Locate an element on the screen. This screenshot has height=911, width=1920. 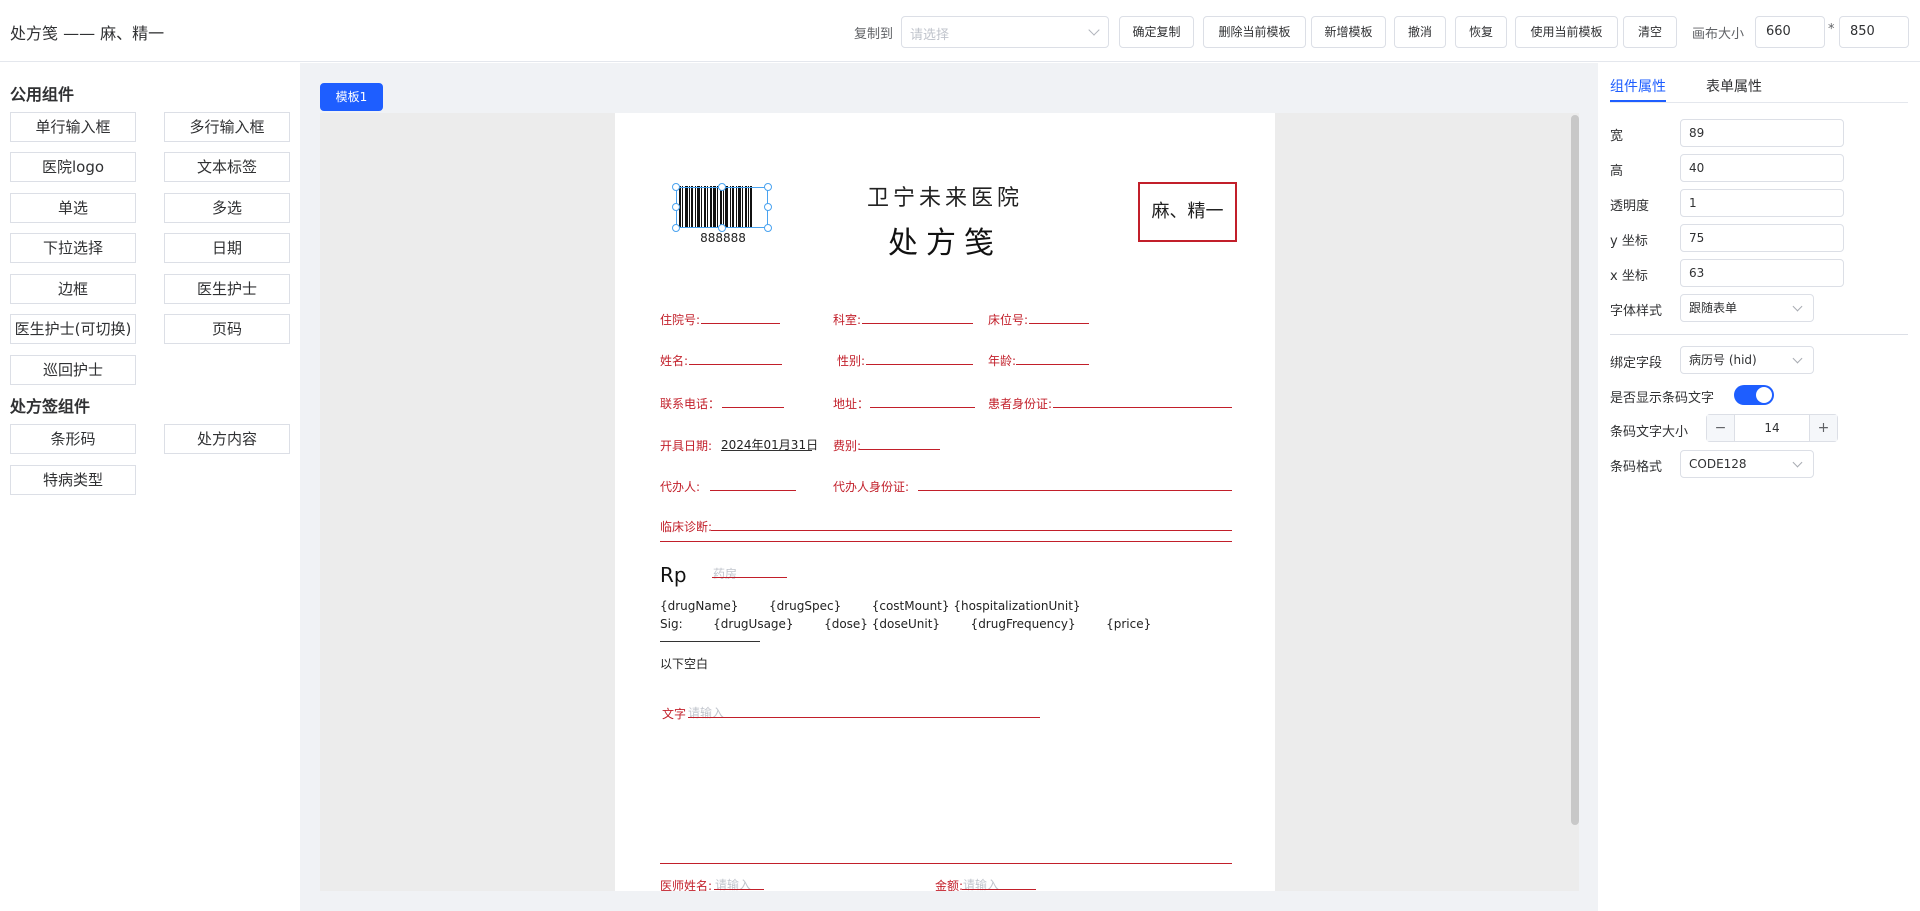
active-tab-indicator is located at coordinates (1638, 101).